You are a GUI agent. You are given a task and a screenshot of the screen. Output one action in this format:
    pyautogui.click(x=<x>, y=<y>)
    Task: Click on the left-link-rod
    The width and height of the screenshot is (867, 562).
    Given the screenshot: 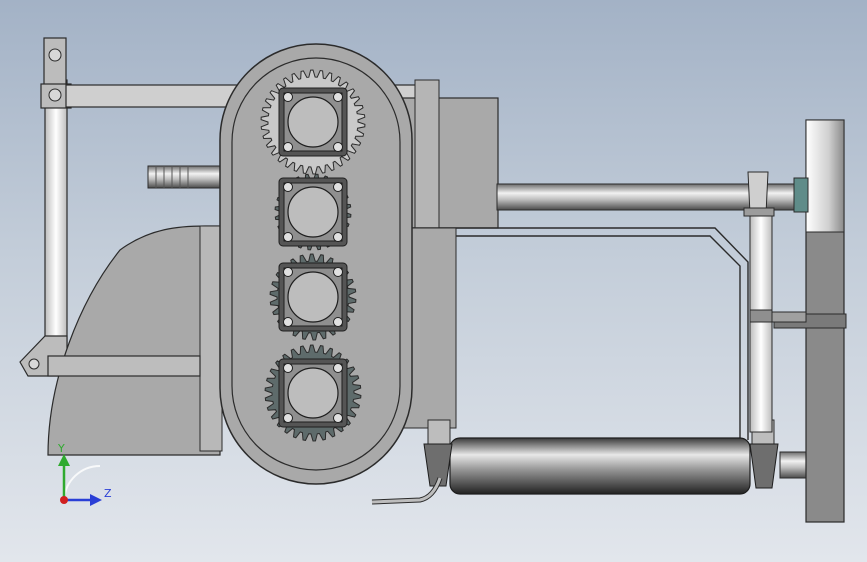 What is the action you would take?
    pyautogui.click(x=45, y=207)
    